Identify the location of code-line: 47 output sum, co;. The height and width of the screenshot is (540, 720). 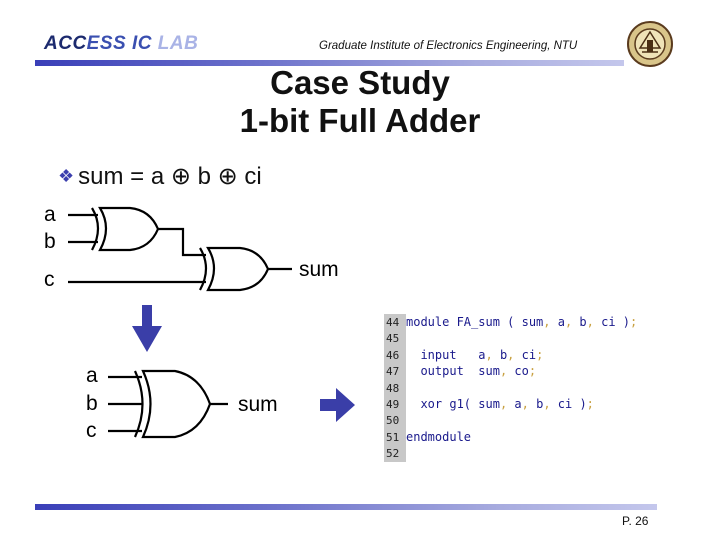
(460, 371).